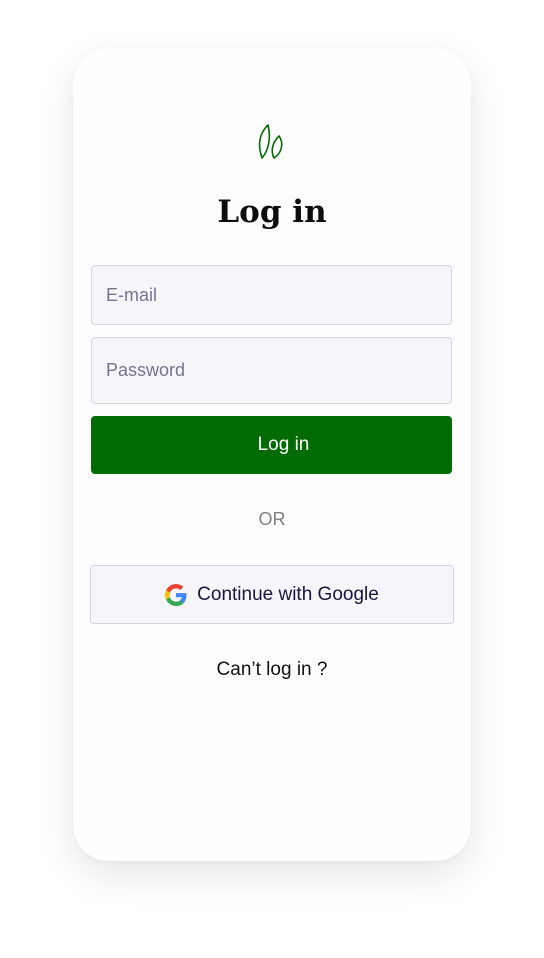 The width and height of the screenshot is (544, 958). I want to click on page-title: Log in, so click(272, 212).